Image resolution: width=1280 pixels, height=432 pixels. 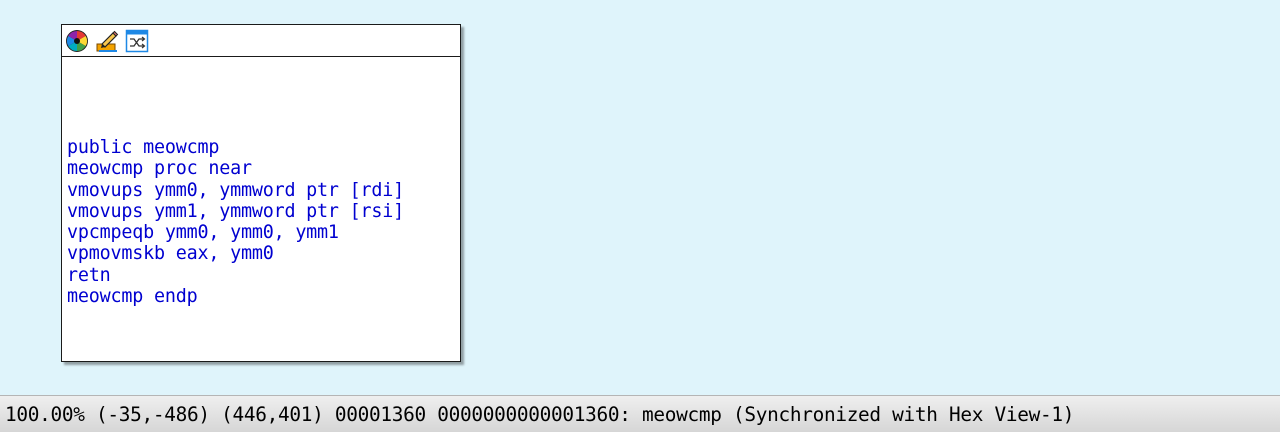 What do you see at coordinates (263, 253) in the screenshot?
I see `asm-line: vpmovmskb eax, ymm0` at bounding box center [263, 253].